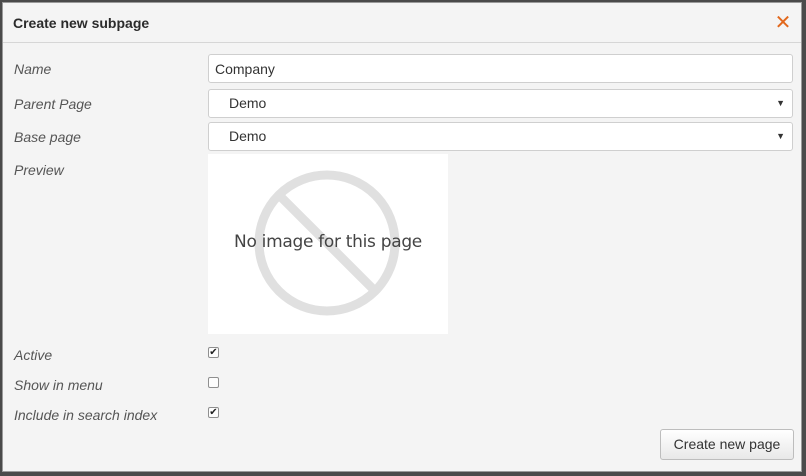 This screenshot has width=806, height=476. I want to click on search-index-label: Include in search index, so click(86, 415).